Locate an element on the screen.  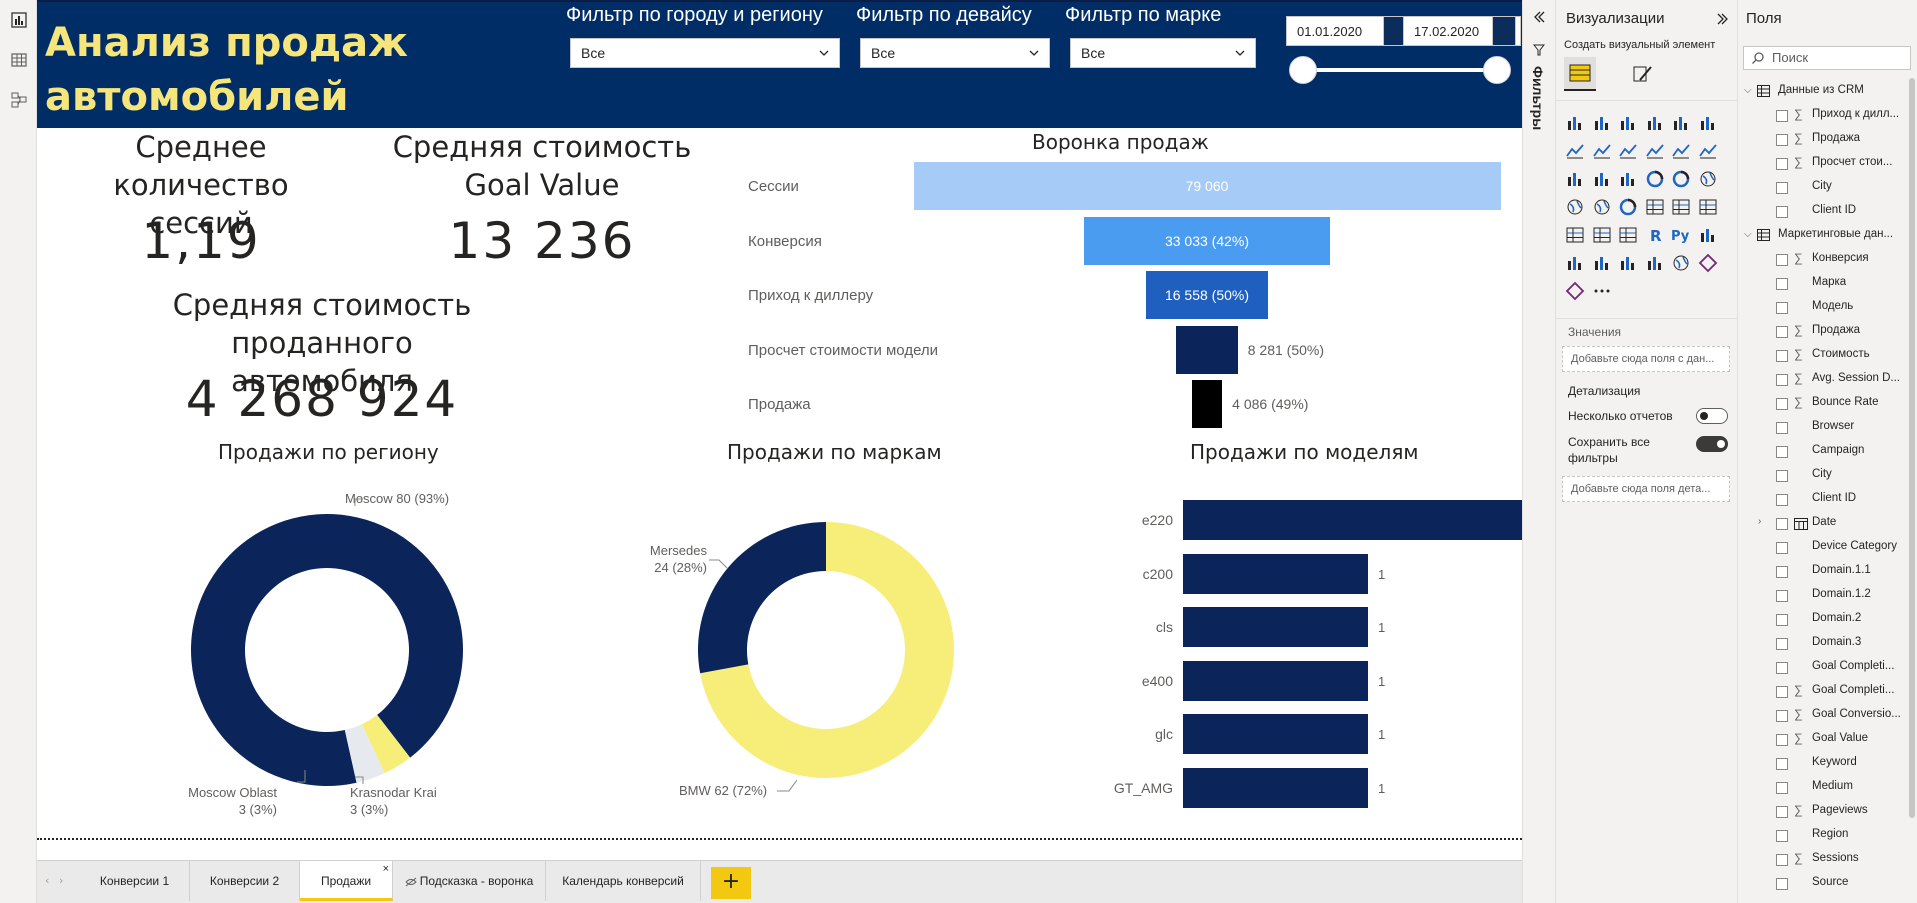
date-range-slider-start-handle is located at coordinates (1303, 70).